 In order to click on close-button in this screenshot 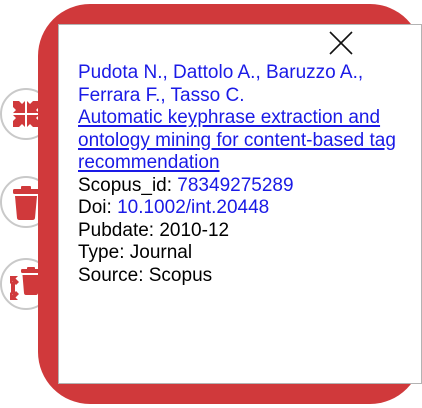, I will do `click(341, 43)`.